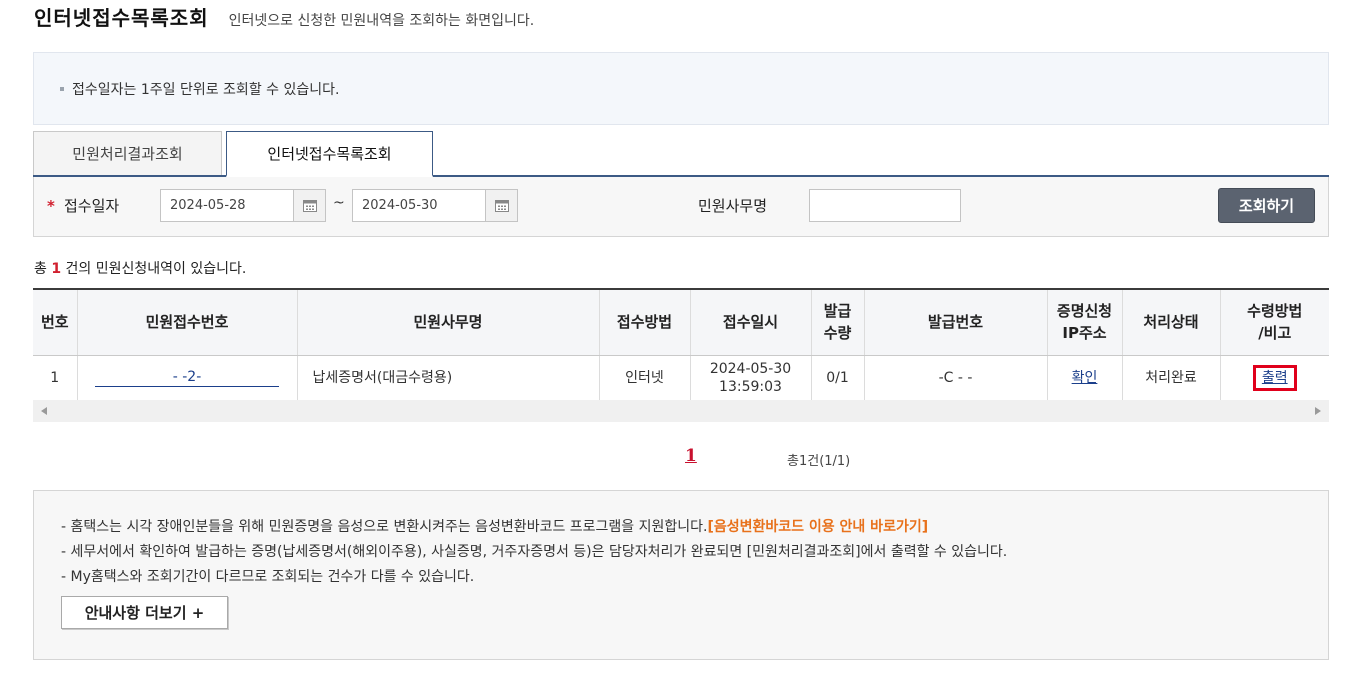 The height and width of the screenshot is (680, 1359). Describe the element at coordinates (1318, 411) in the screenshot. I see `arrow-right-icon` at that location.